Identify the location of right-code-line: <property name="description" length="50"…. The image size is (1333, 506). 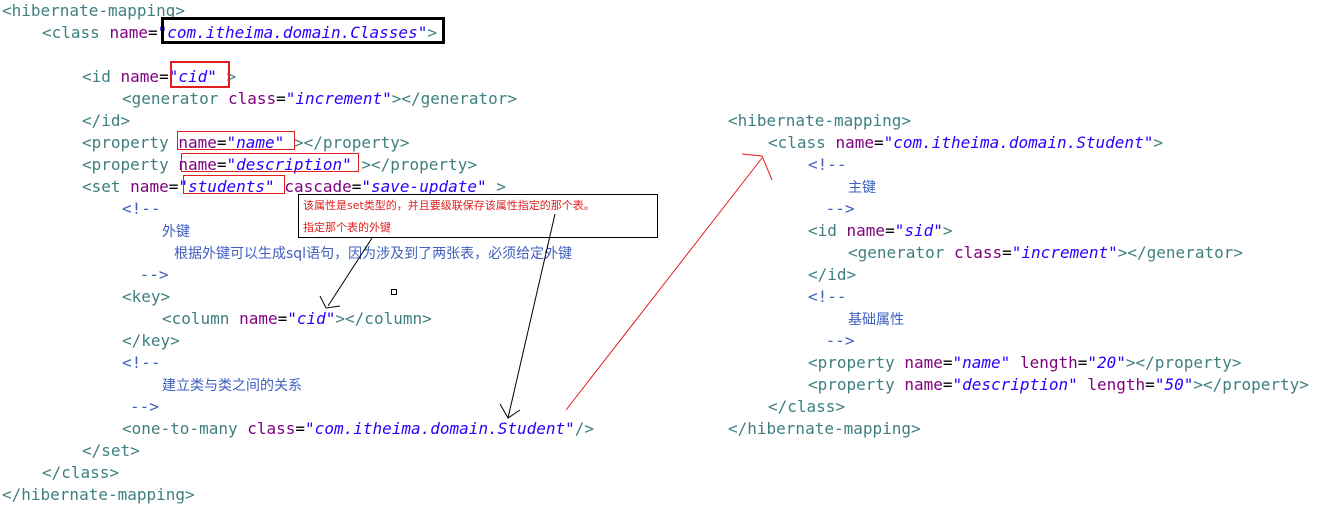
(1058, 385).